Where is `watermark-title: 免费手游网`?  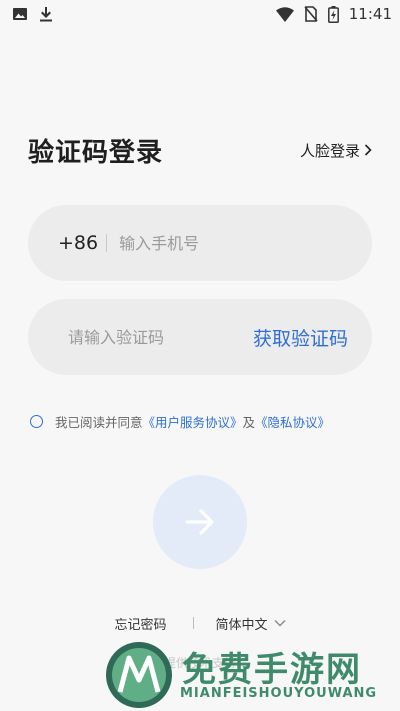
watermark-title: 免费手游网 is located at coordinates (272, 670).